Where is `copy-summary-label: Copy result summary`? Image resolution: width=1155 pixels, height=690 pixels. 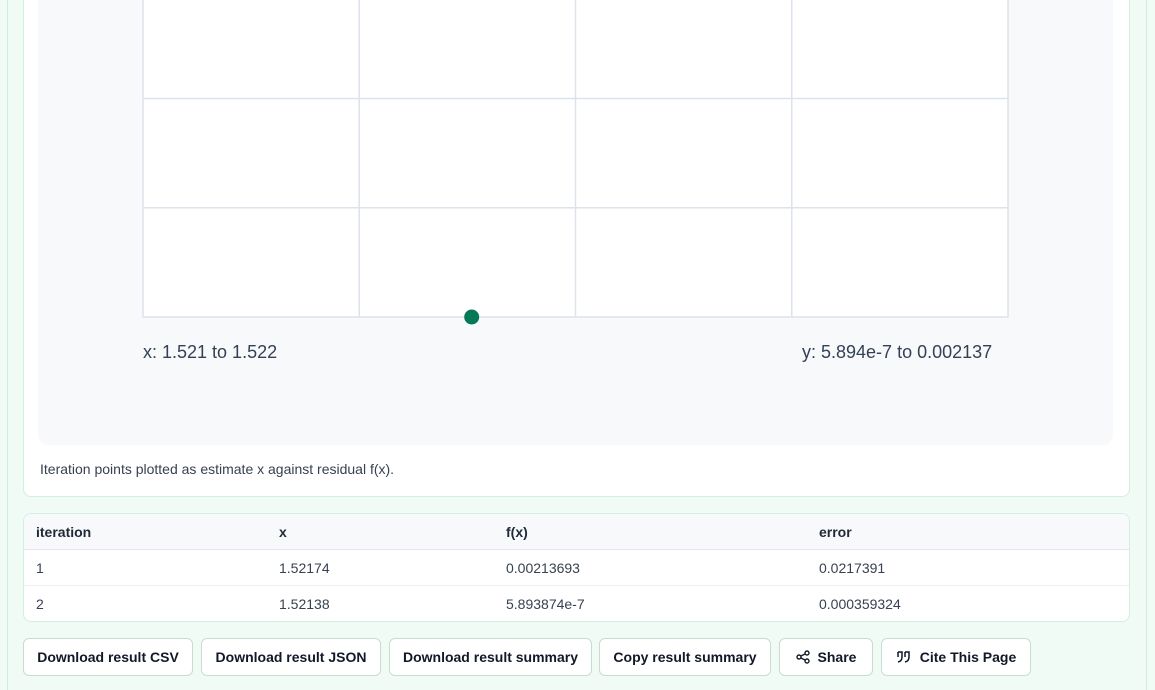
copy-summary-label: Copy result summary is located at coordinates (685, 657).